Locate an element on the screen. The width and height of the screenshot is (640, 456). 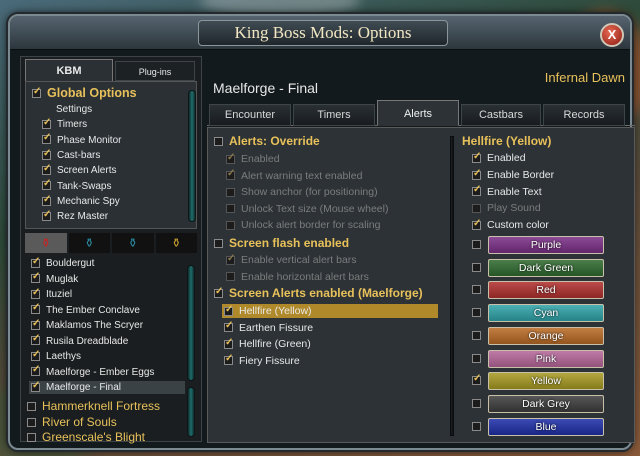
zone-item: River of Souls is located at coordinates (72, 422).